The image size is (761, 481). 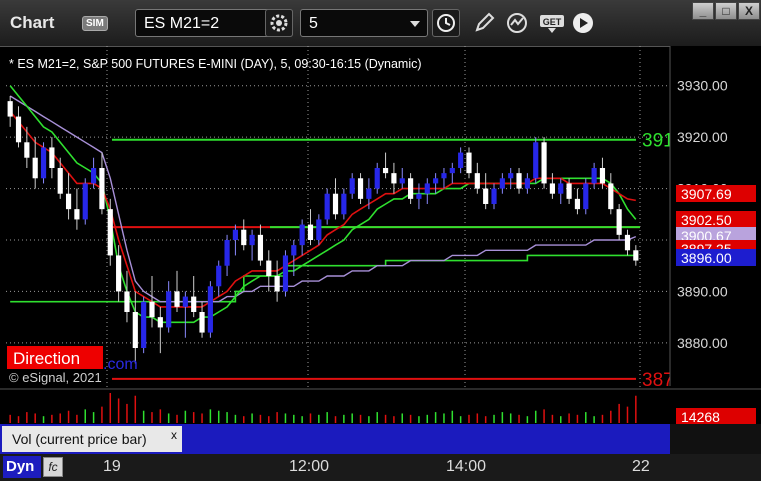 I want to click on get-icon: GET, so click(x=552, y=24).